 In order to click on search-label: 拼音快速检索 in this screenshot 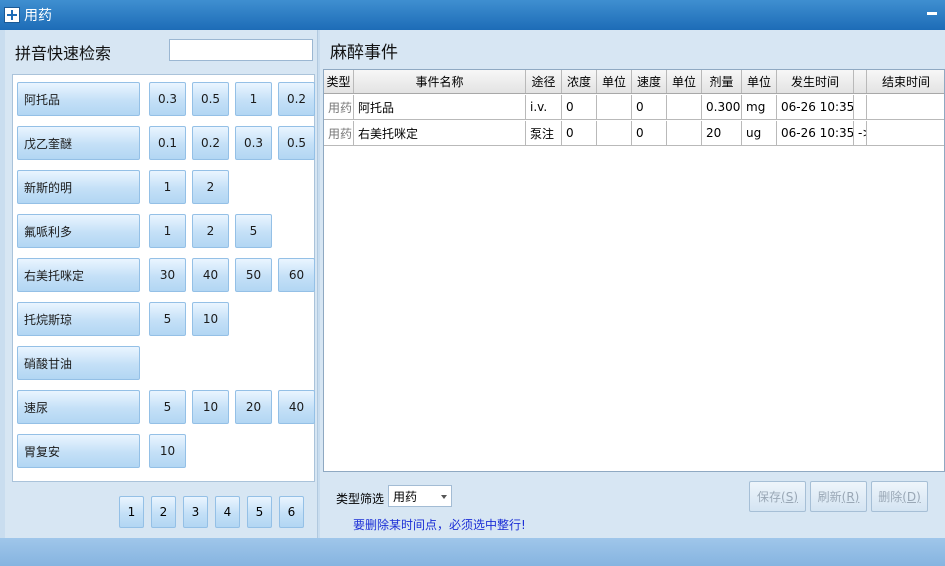, I will do `click(63, 53)`.